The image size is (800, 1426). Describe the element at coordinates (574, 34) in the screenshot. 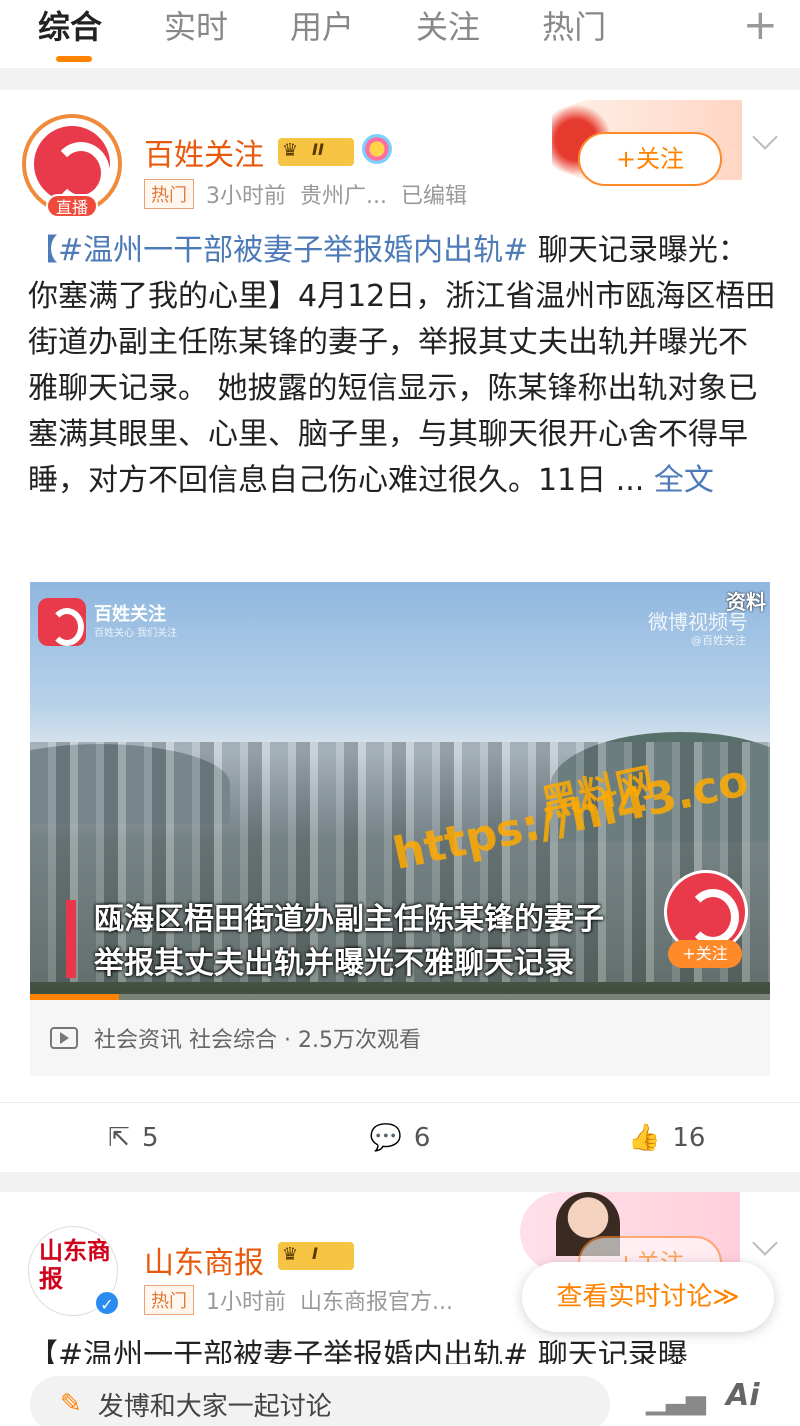

I see `tab-hot: 热门` at that location.